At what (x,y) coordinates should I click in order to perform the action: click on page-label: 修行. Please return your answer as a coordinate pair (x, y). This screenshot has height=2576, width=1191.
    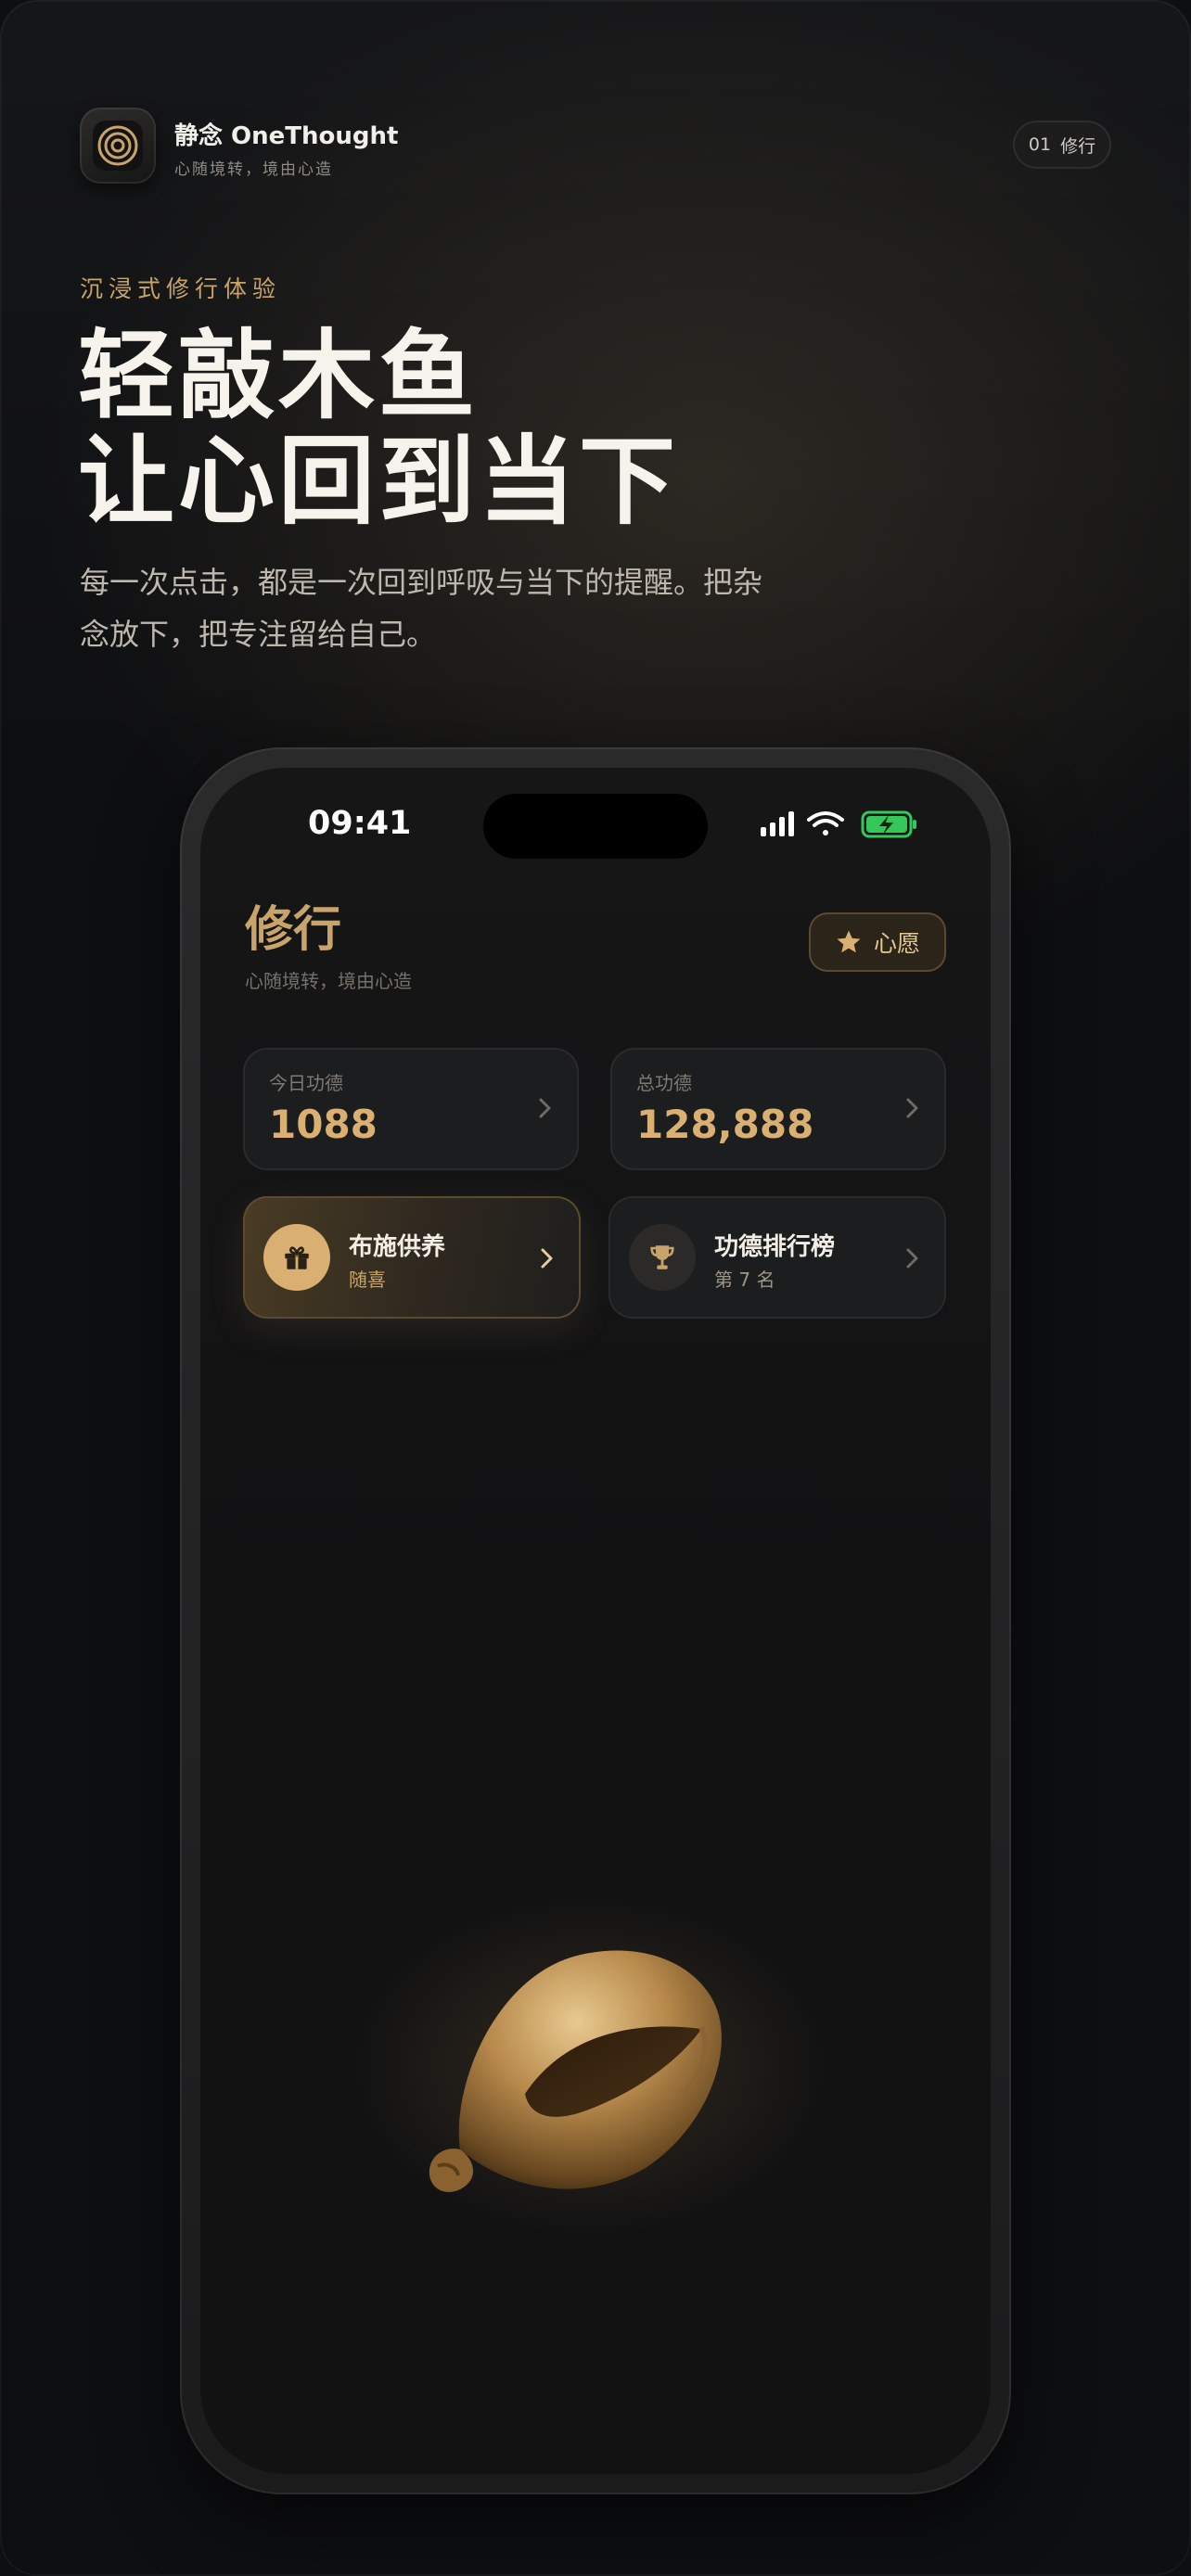
    Looking at the image, I should click on (1078, 146).